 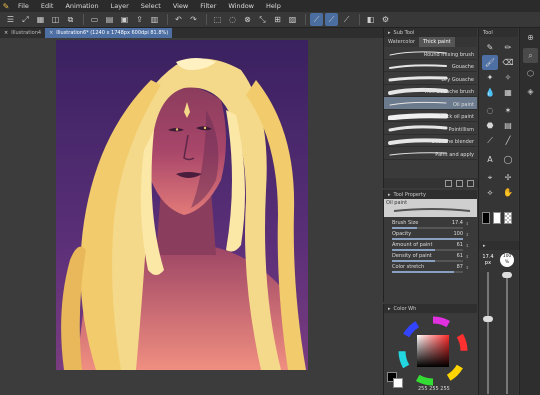 I want to click on brush-item: Gouache, so click(x=430, y=66).